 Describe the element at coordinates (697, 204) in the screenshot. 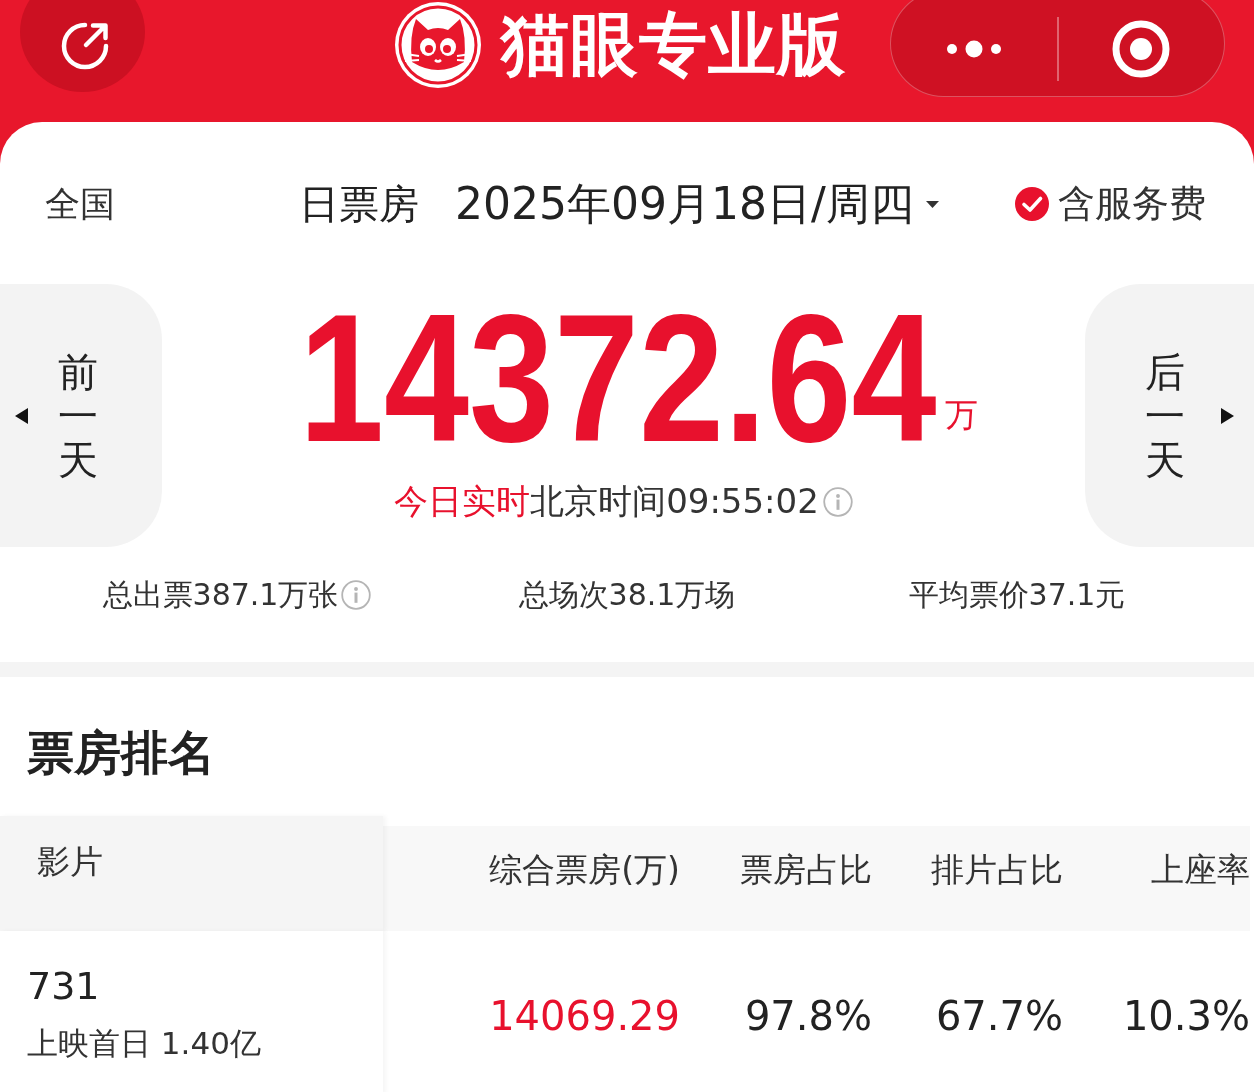

I see `date-selector: 2025年09月18日/周四` at that location.